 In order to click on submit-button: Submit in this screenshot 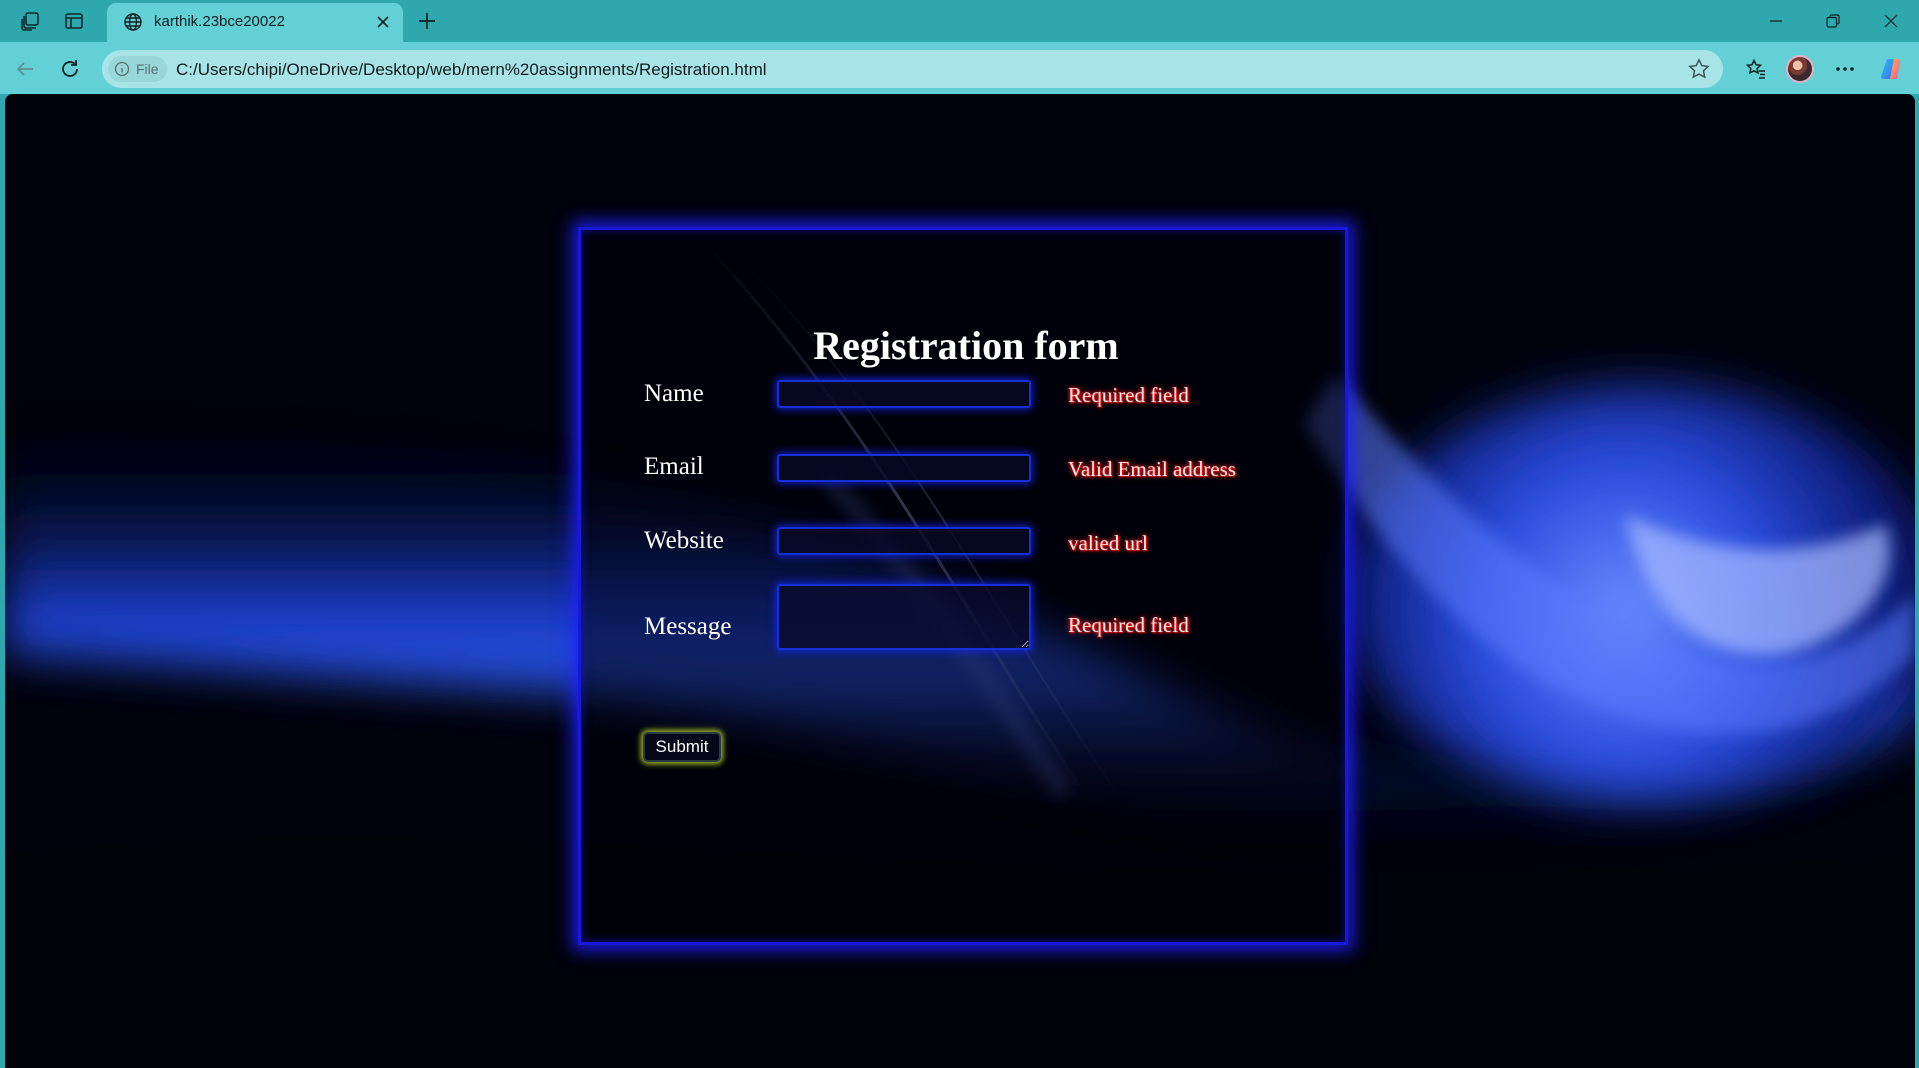, I will do `click(682, 747)`.